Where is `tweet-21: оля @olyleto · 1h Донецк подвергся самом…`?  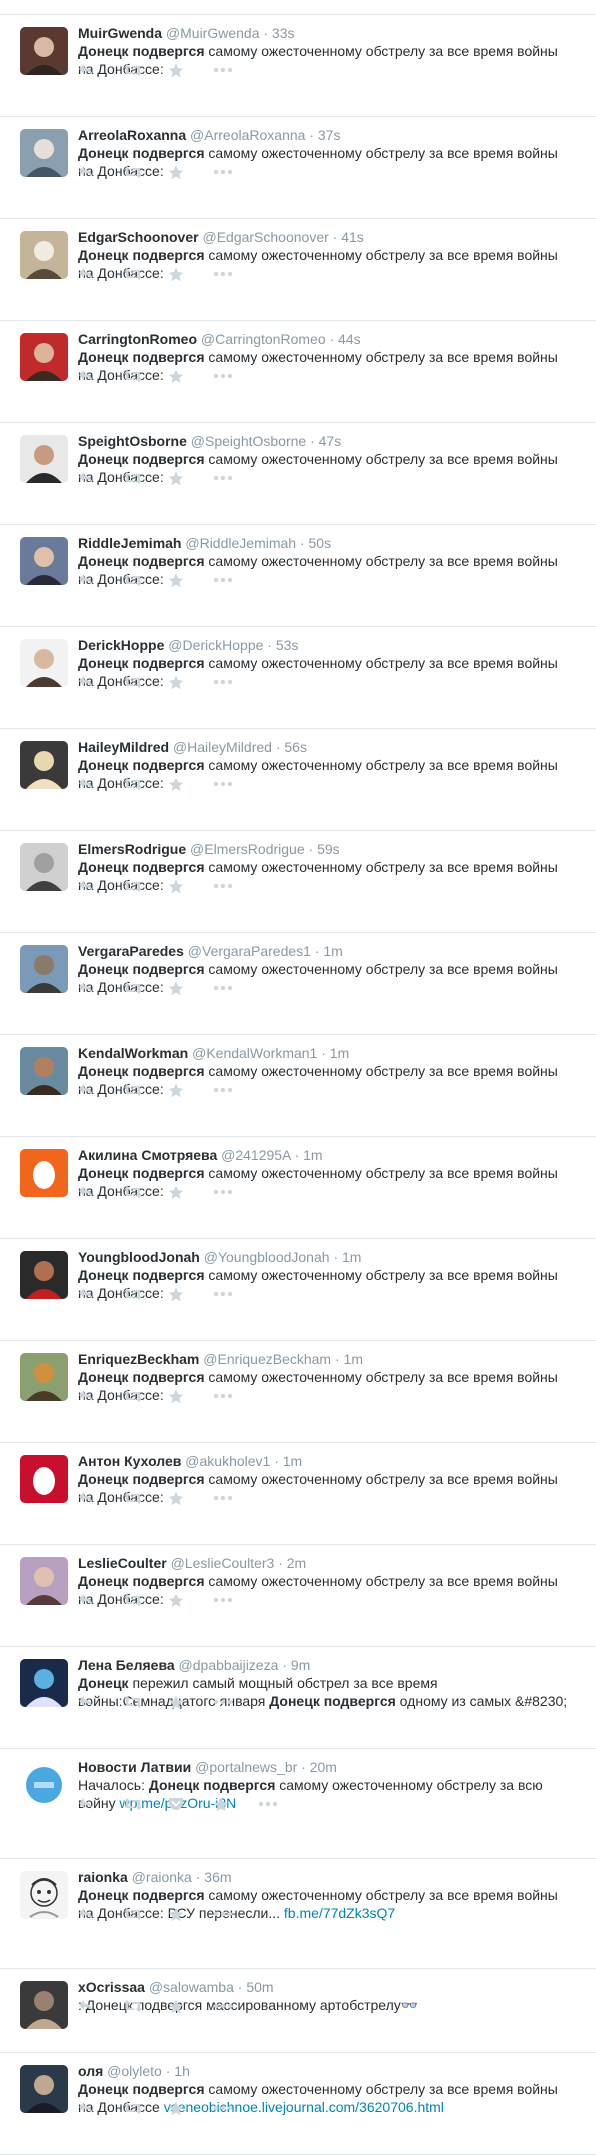 tweet-21: оля @olyleto · 1h Донецк подвергся самом… is located at coordinates (298, 2104).